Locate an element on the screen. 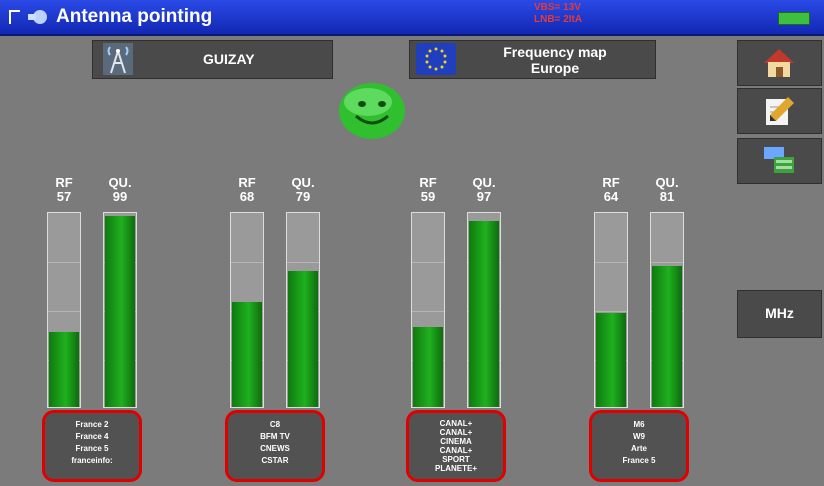 This screenshot has height=486, width=824. program-name: W9 is located at coordinates (639, 436).